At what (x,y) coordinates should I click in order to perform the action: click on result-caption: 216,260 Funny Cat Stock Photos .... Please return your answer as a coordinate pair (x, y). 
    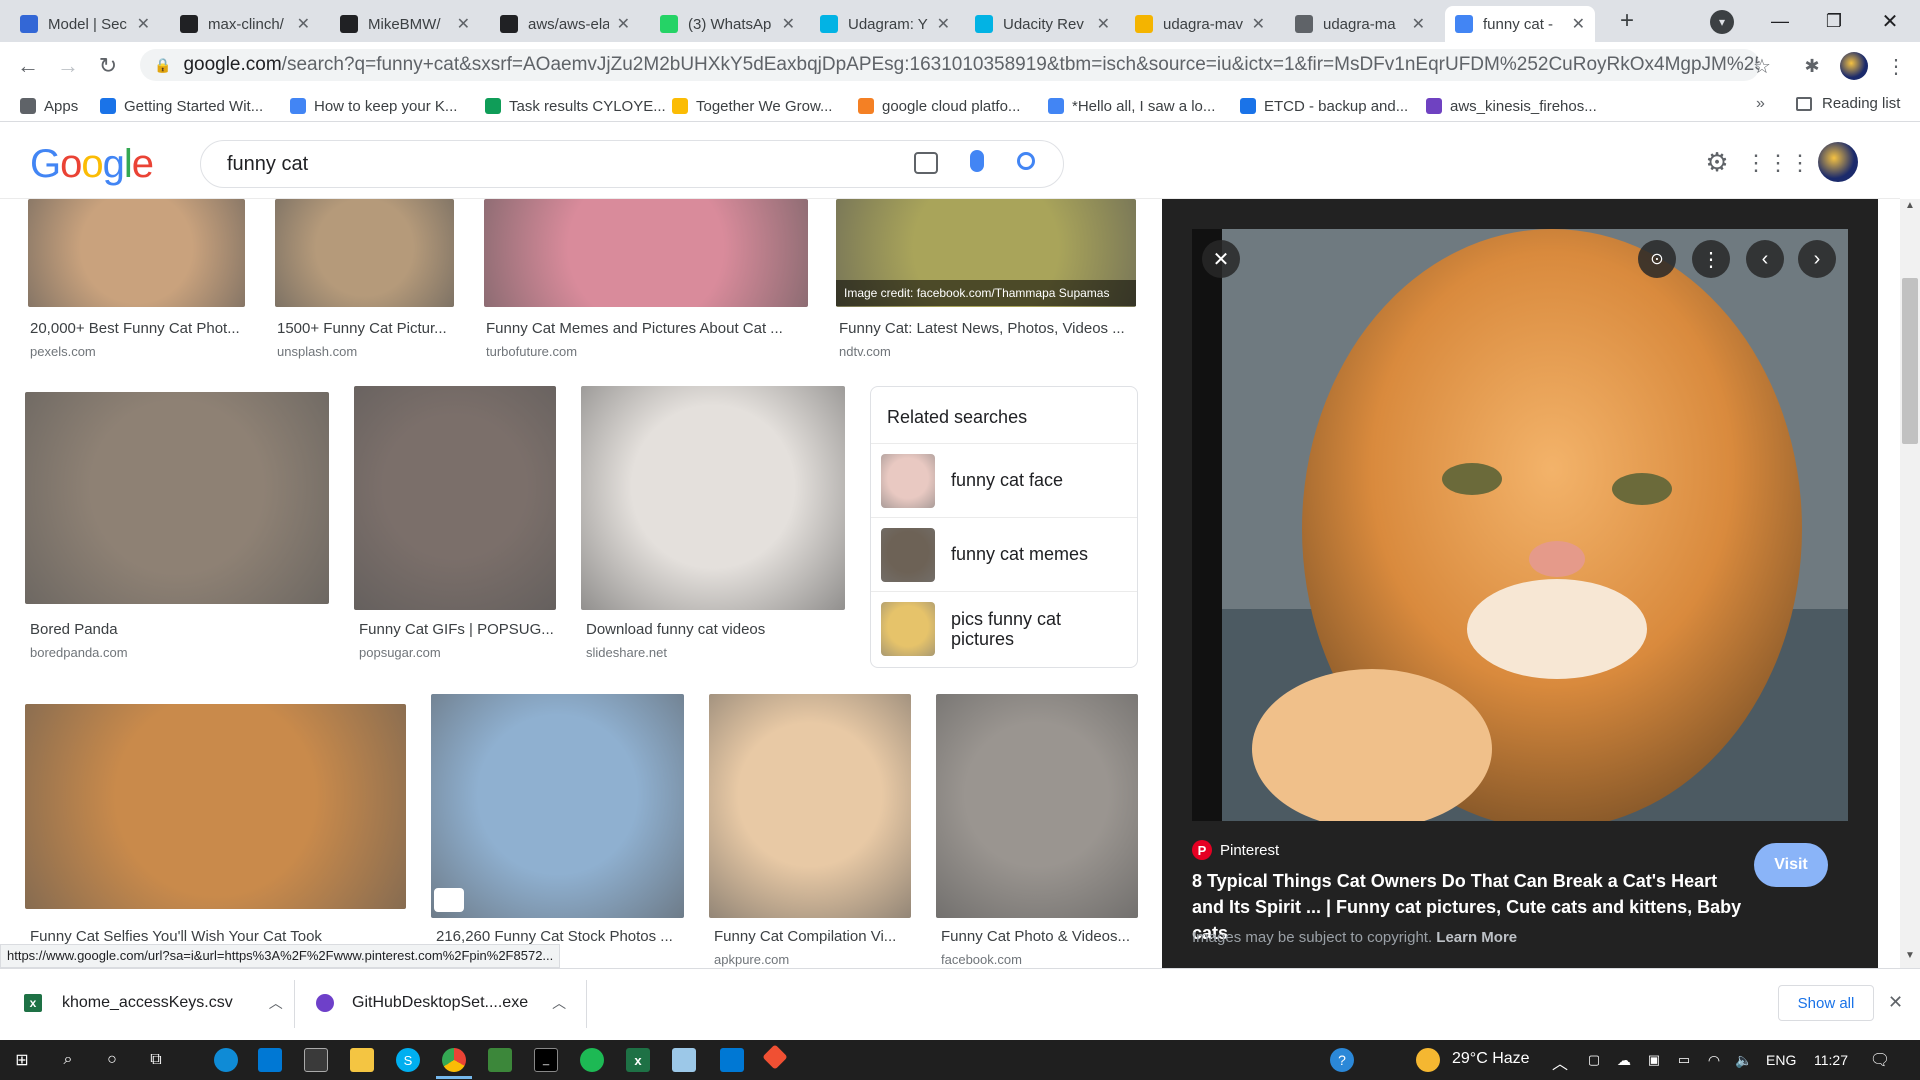
    Looking at the image, I should click on (554, 936).